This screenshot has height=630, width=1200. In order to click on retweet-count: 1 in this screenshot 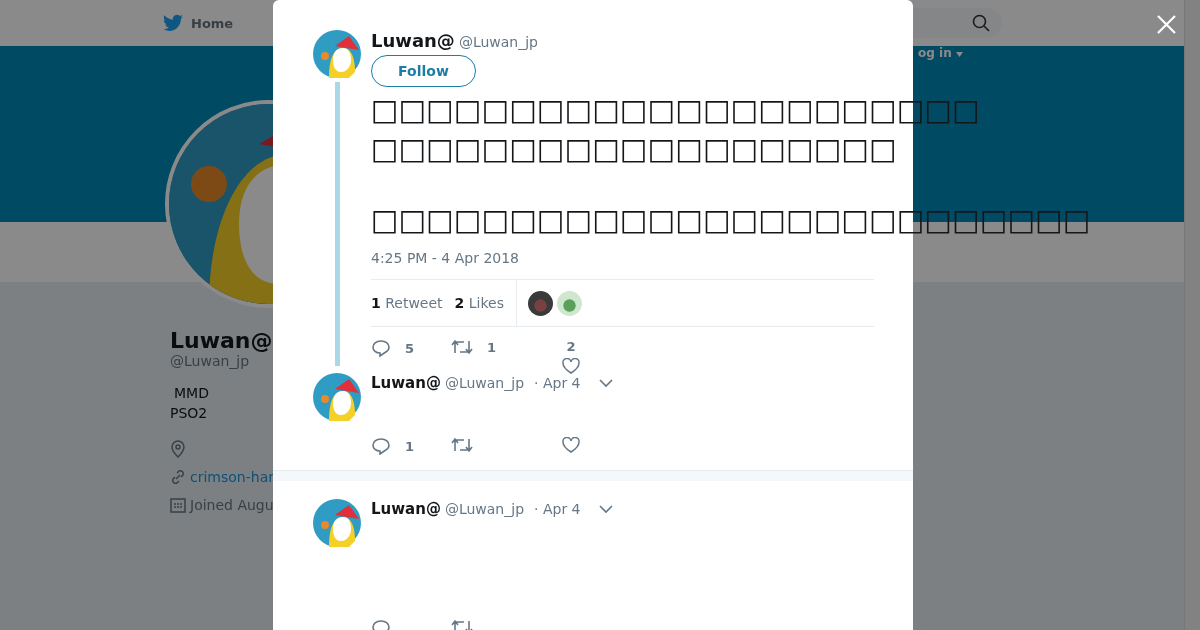, I will do `click(492, 347)`.